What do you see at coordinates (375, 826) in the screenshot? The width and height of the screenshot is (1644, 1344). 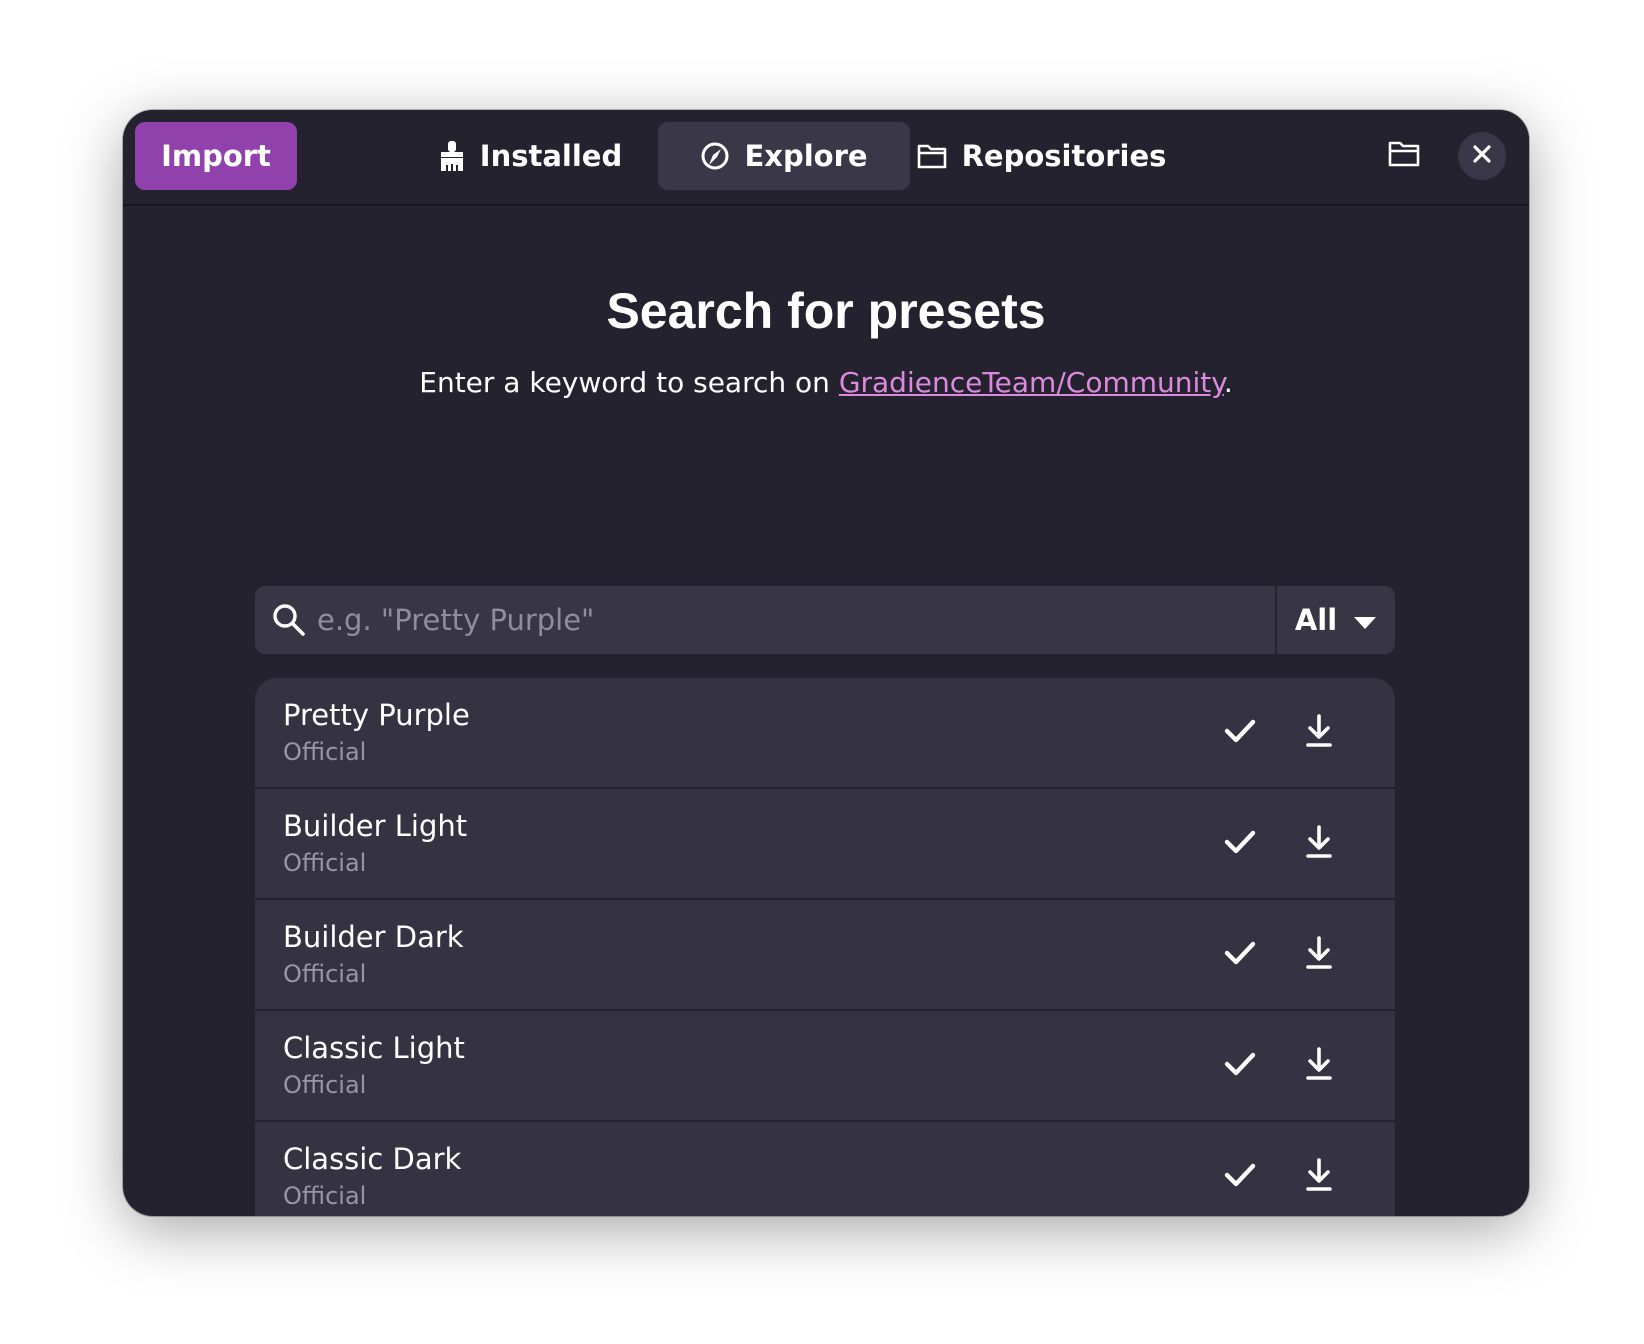 I see `preset-name: Builder Light` at bounding box center [375, 826].